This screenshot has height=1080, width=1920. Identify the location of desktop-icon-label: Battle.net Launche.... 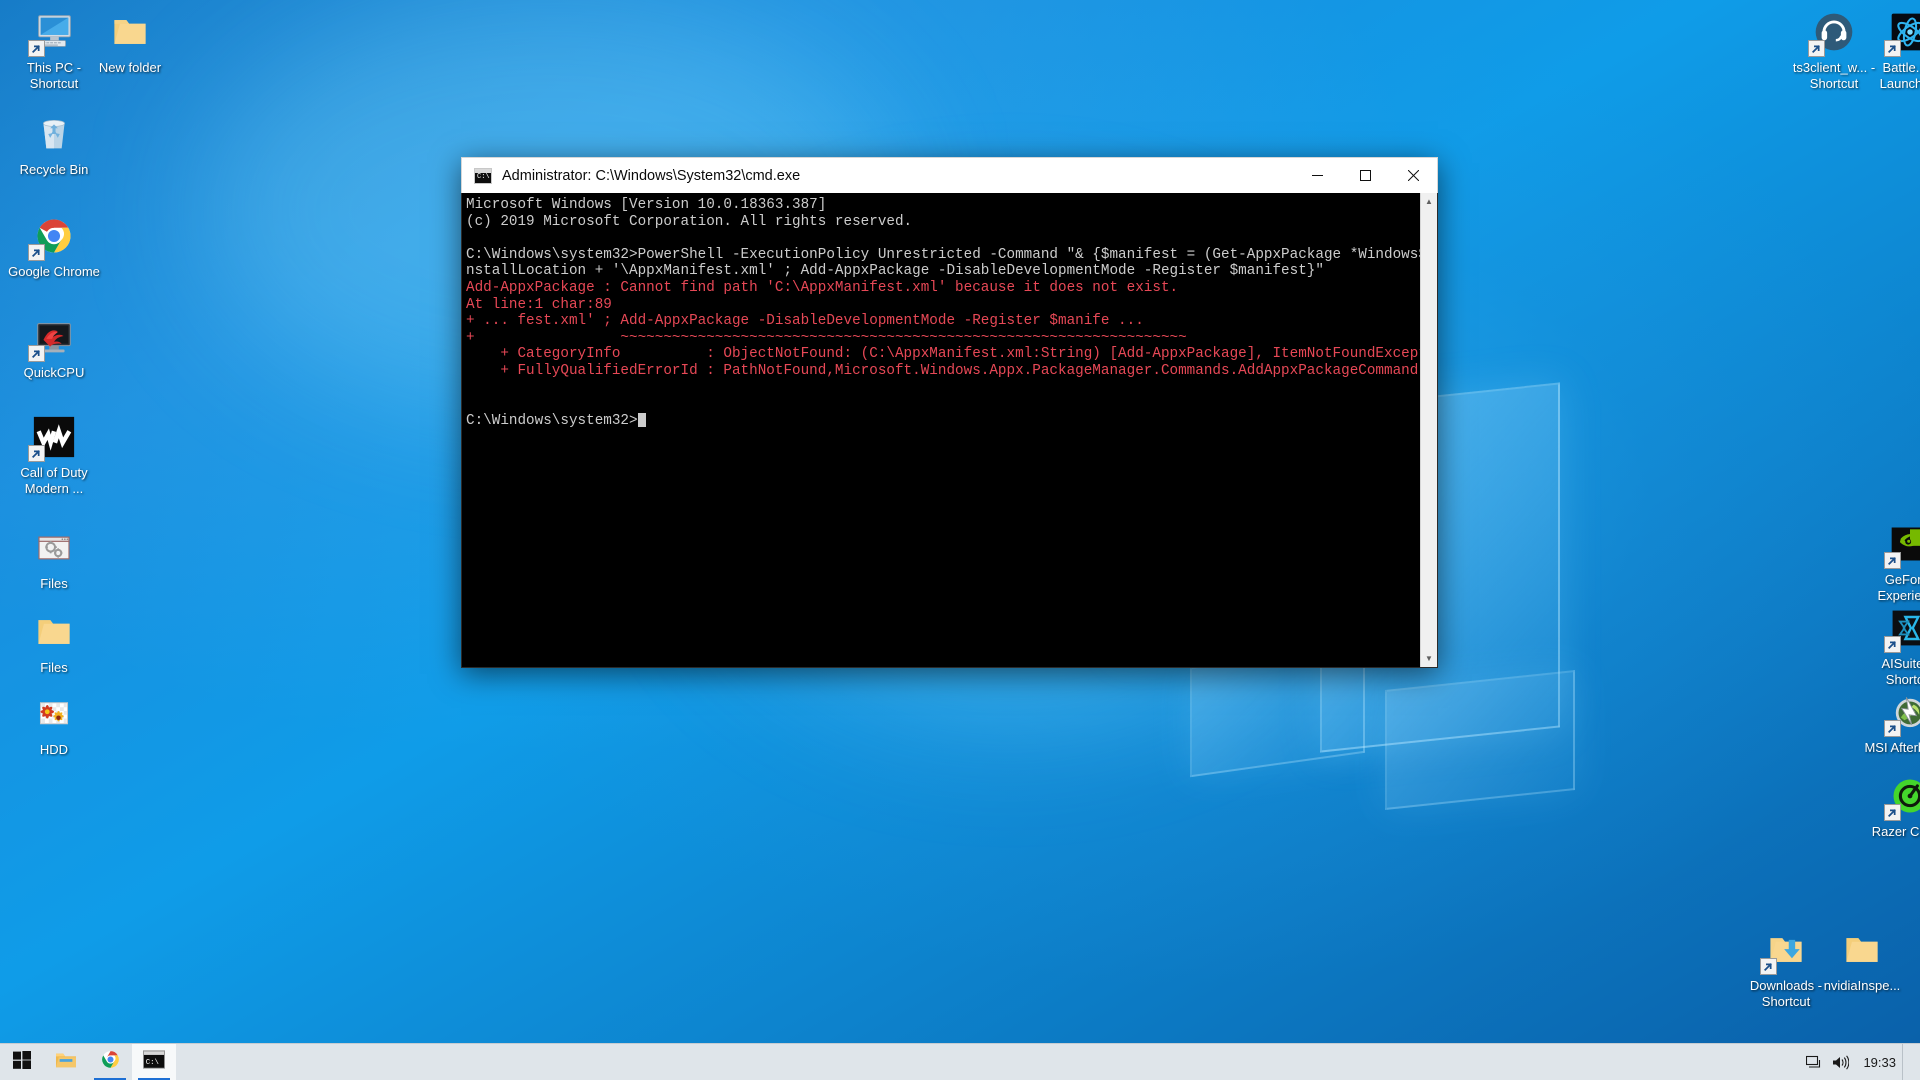
(1899, 75).